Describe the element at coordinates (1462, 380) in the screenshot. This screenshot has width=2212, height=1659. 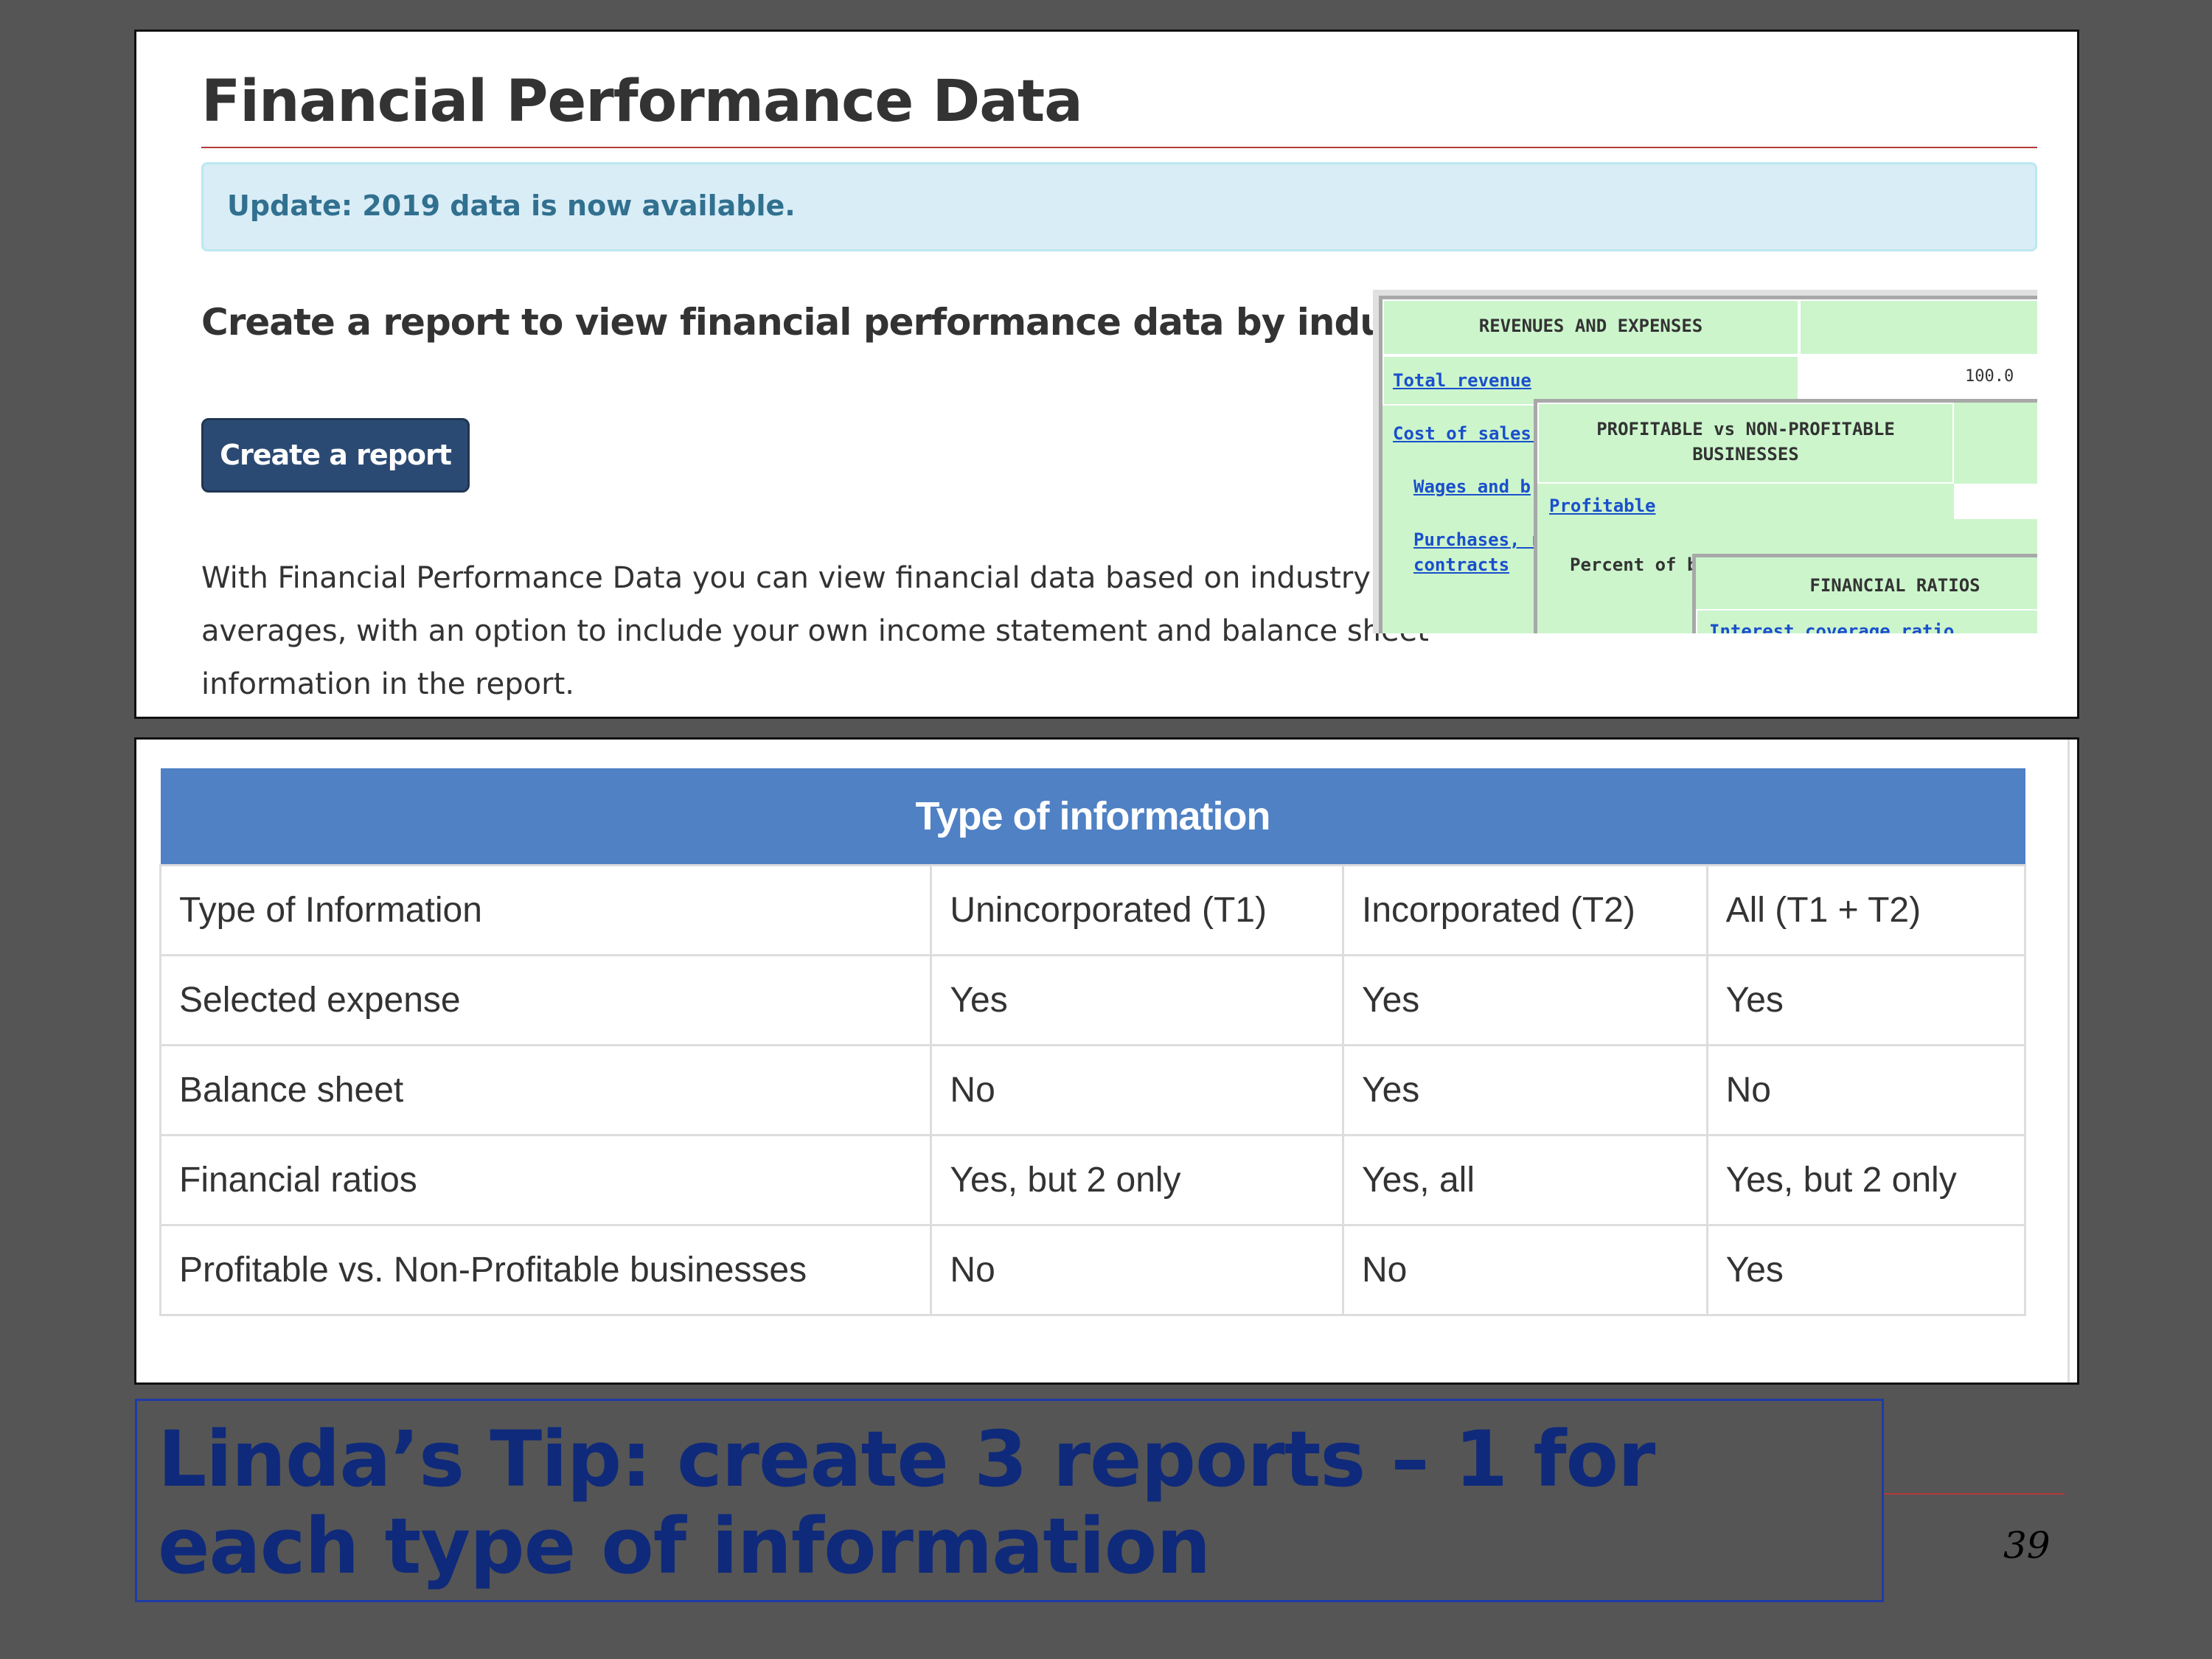
I see `total-revenue-link: Total revenue` at that location.